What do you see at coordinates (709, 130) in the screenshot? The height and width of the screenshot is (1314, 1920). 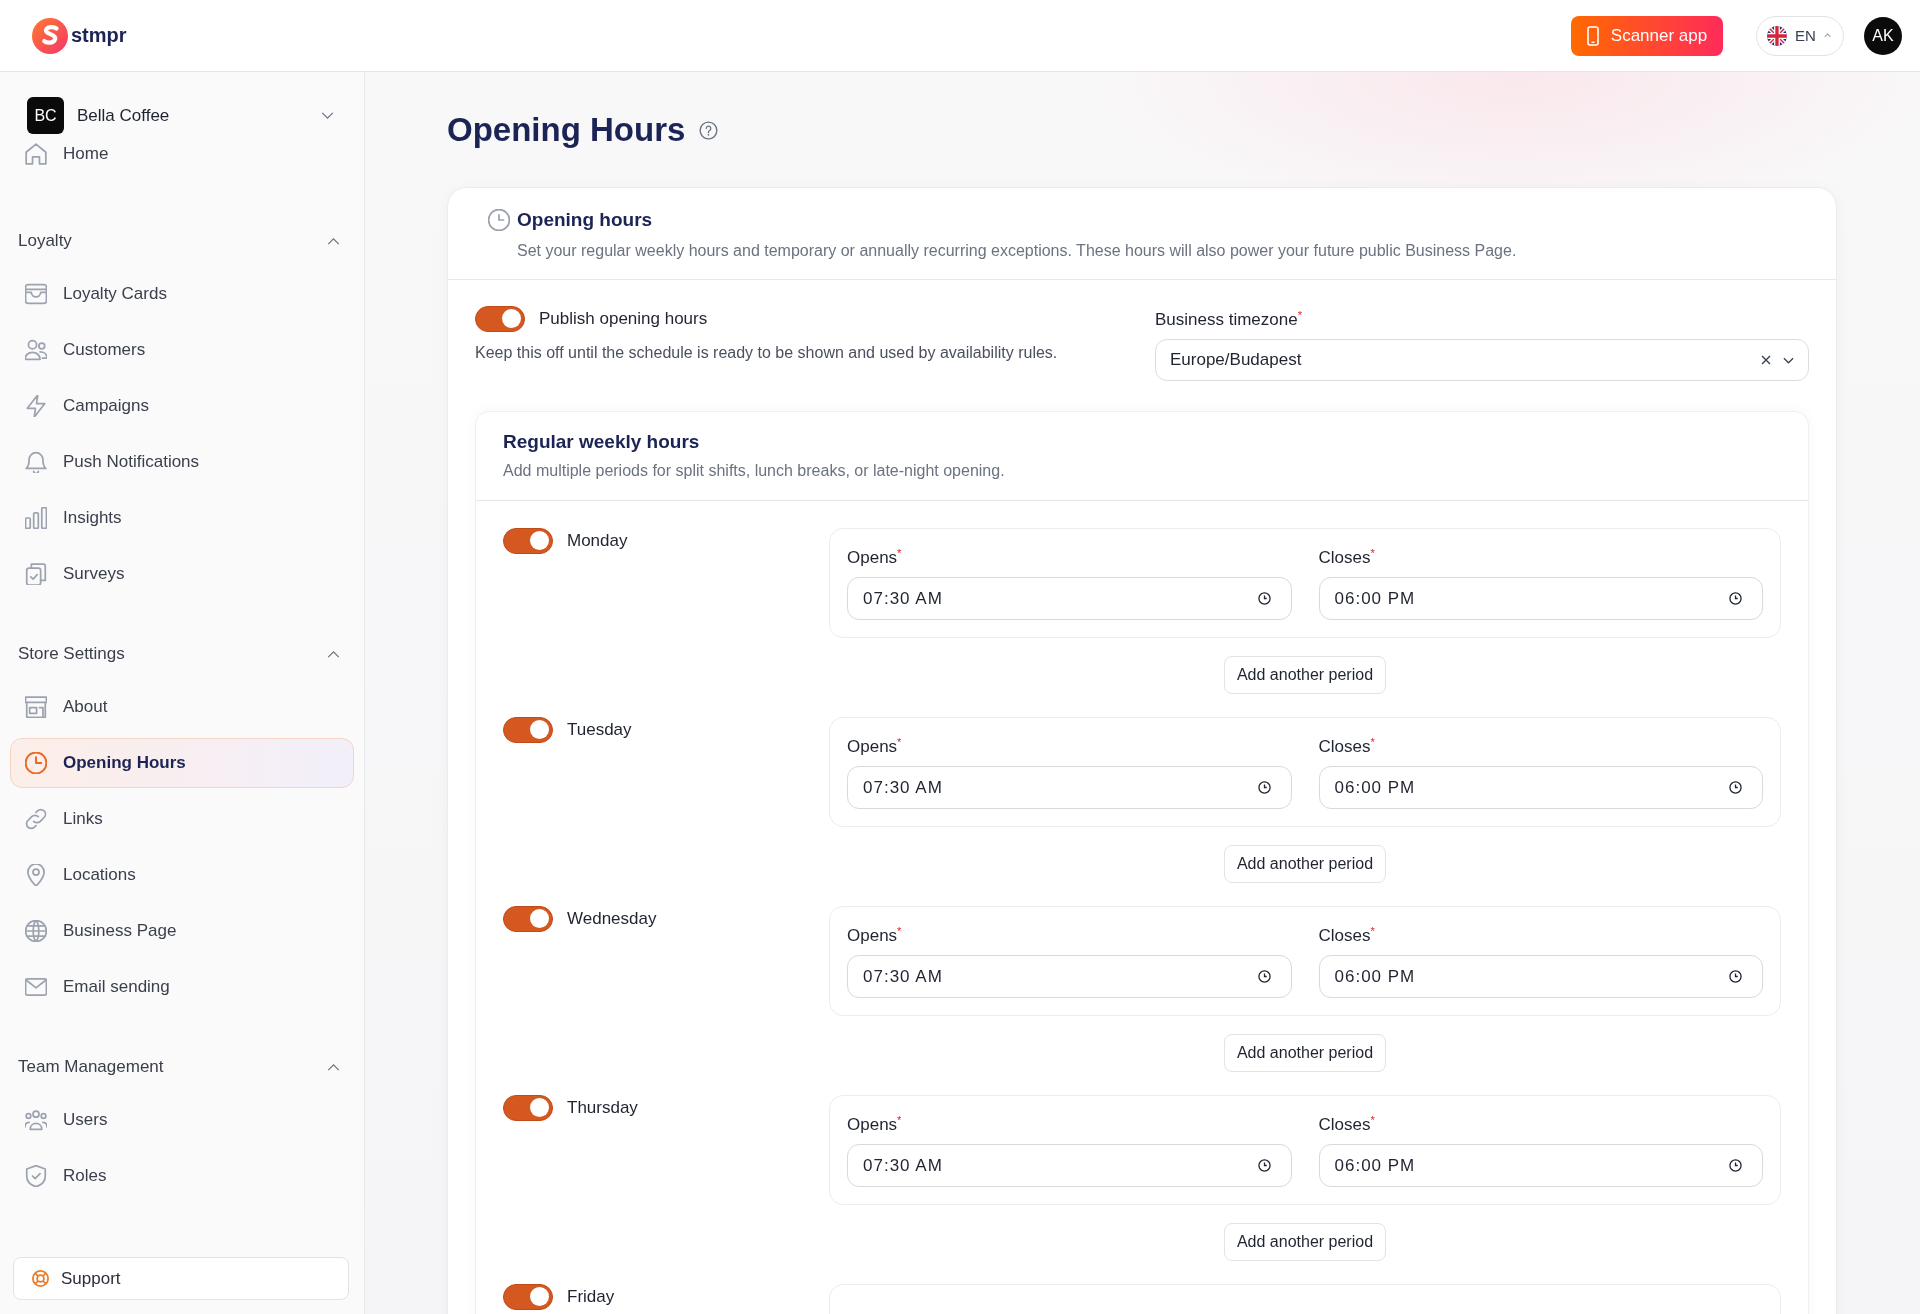 I see `help-icon` at bounding box center [709, 130].